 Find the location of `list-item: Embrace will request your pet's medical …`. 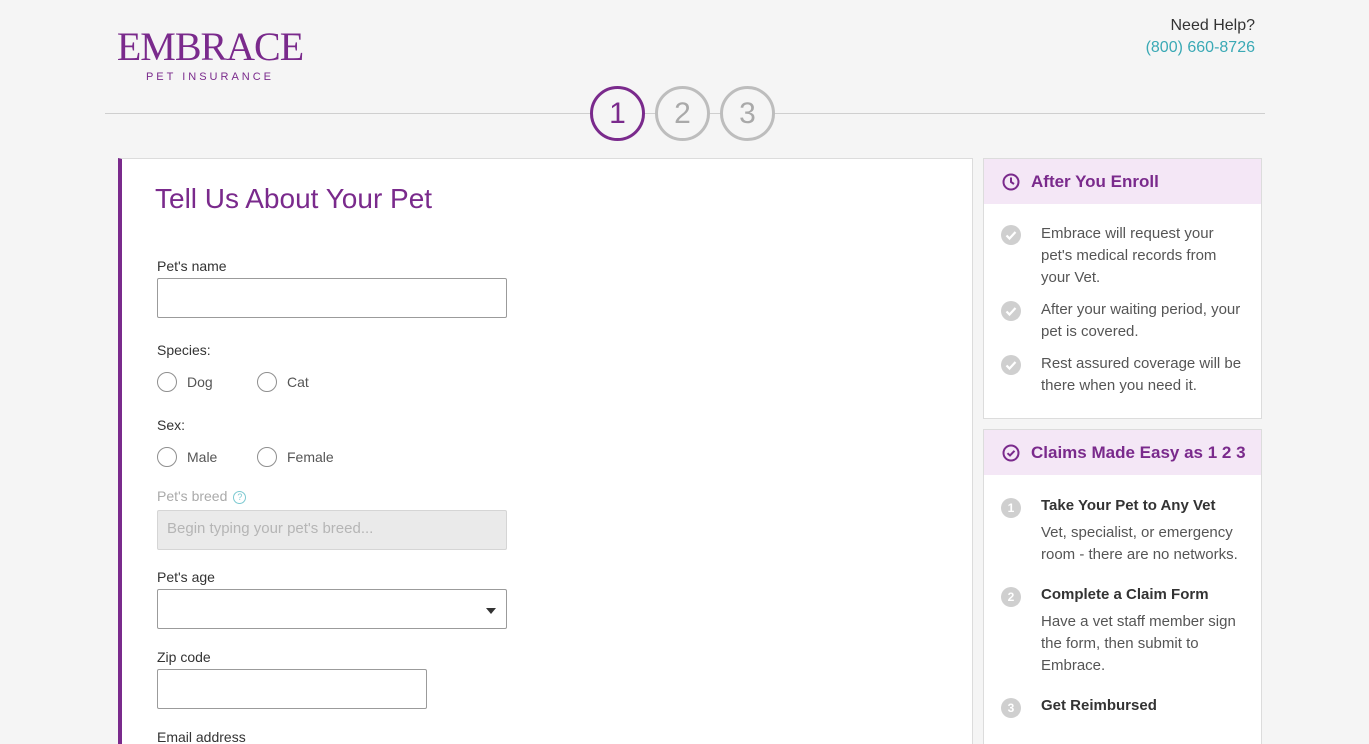

list-item: Embrace will request your pet's medical … is located at coordinates (1122, 256).